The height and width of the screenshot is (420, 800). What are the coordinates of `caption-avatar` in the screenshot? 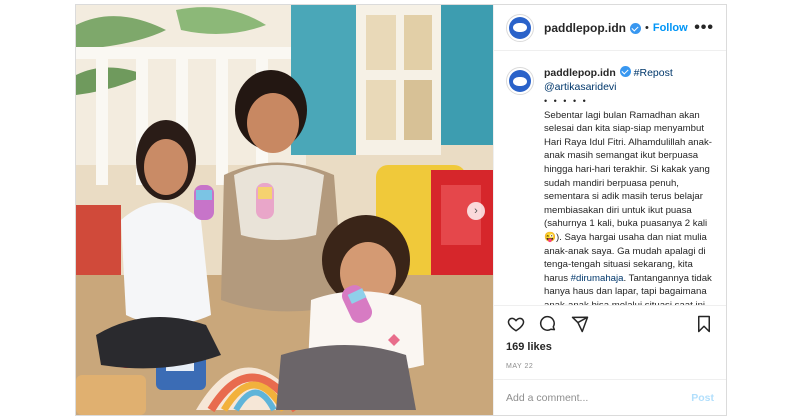 It's located at (520, 81).